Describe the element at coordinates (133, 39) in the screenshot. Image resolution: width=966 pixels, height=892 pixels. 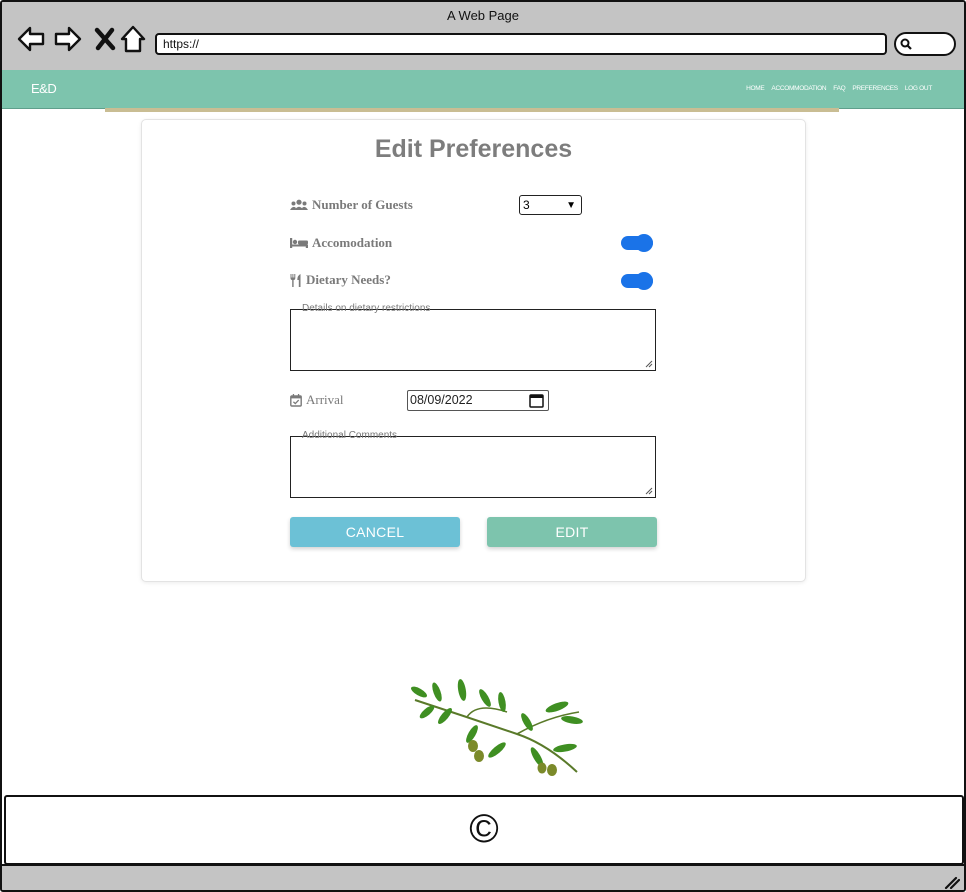
I see `home-icon` at that location.